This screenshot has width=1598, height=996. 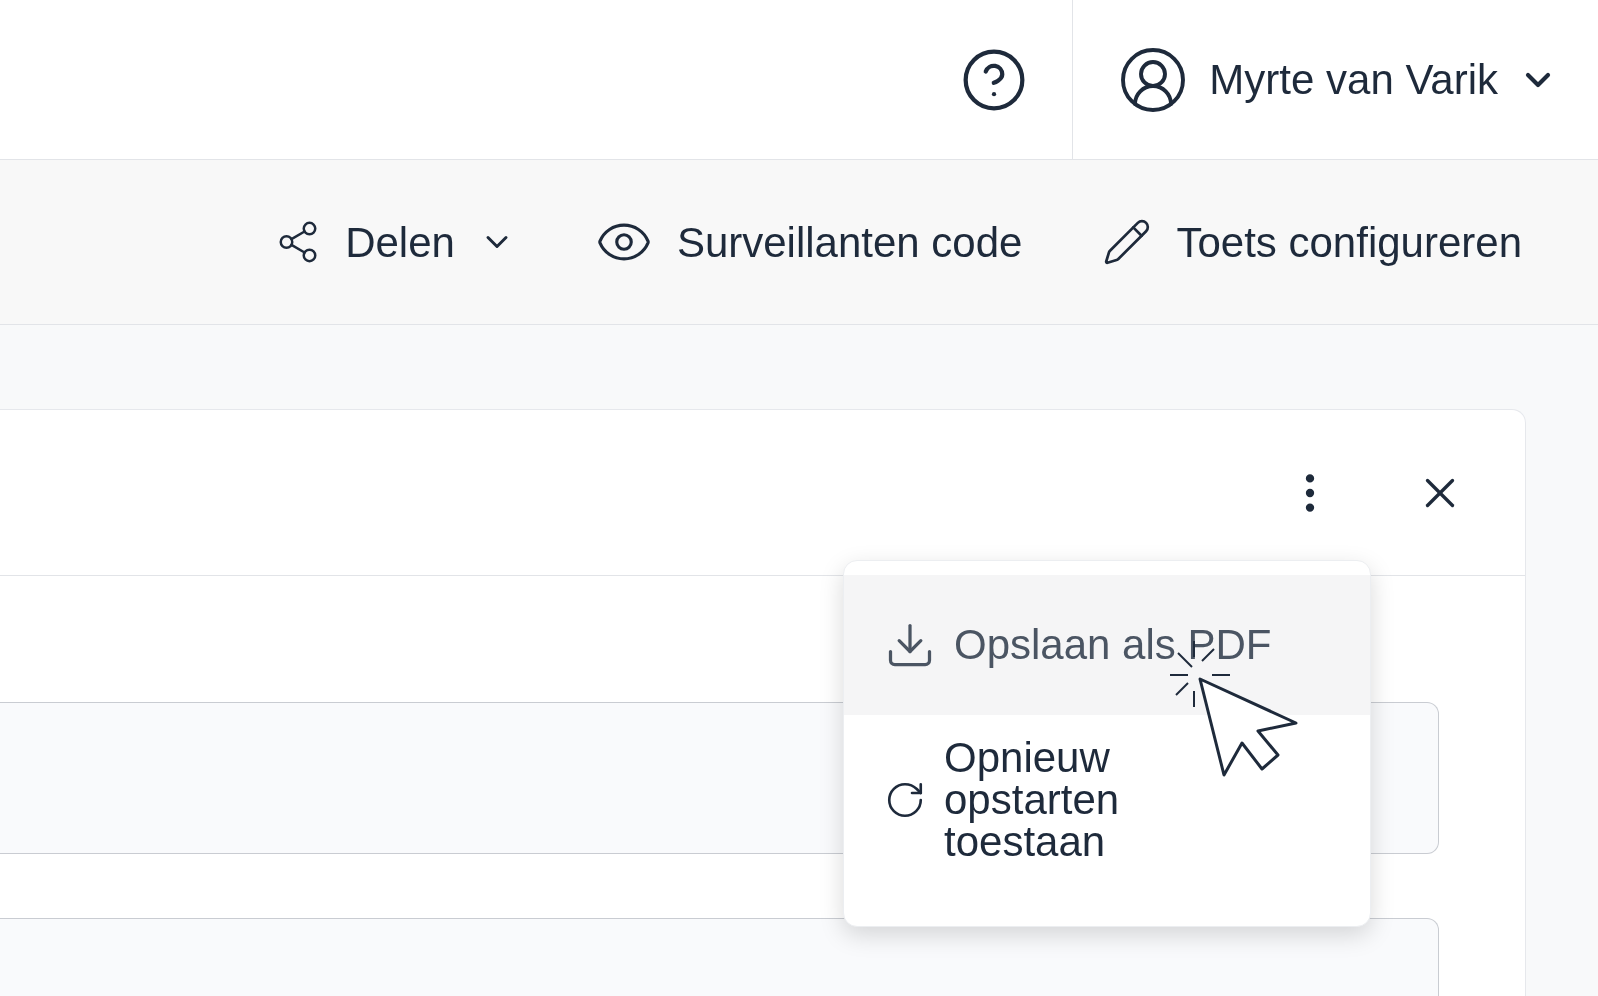 What do you see at coordinates (1107, 645) in the screenshot?
I see `menu-item: Opslaan als PDF` at bounding box center [1107, 645].